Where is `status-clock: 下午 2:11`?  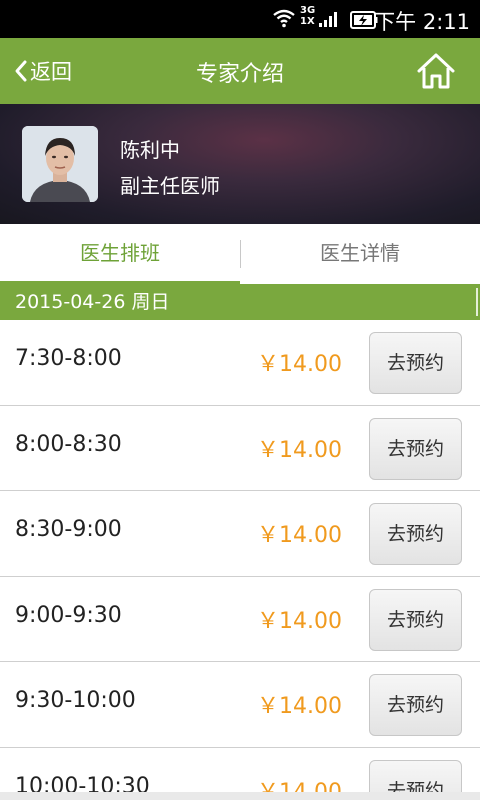
status-clock: 下午 2:11 is located at coordinates (422, 22).